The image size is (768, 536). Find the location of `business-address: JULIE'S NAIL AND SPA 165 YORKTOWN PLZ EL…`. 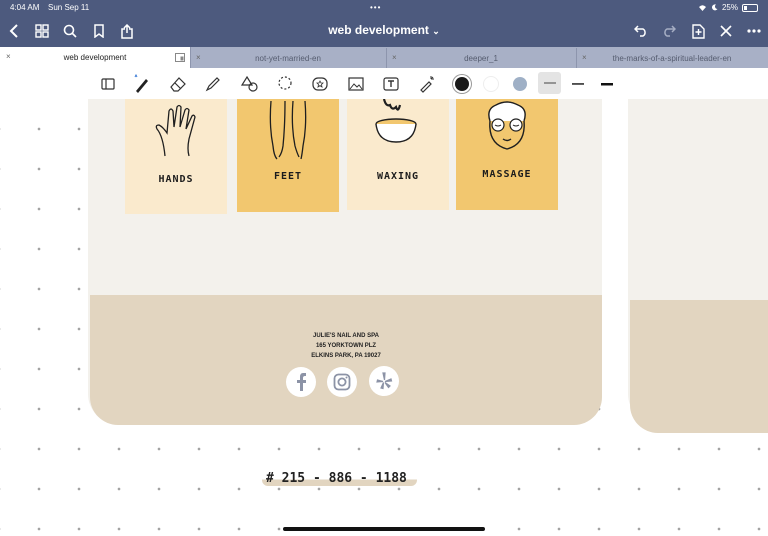

business-address: JULIE'S NAIL AND SPA 165 YORKTOWN PLZ EL… is located at coordinates (346, 346).